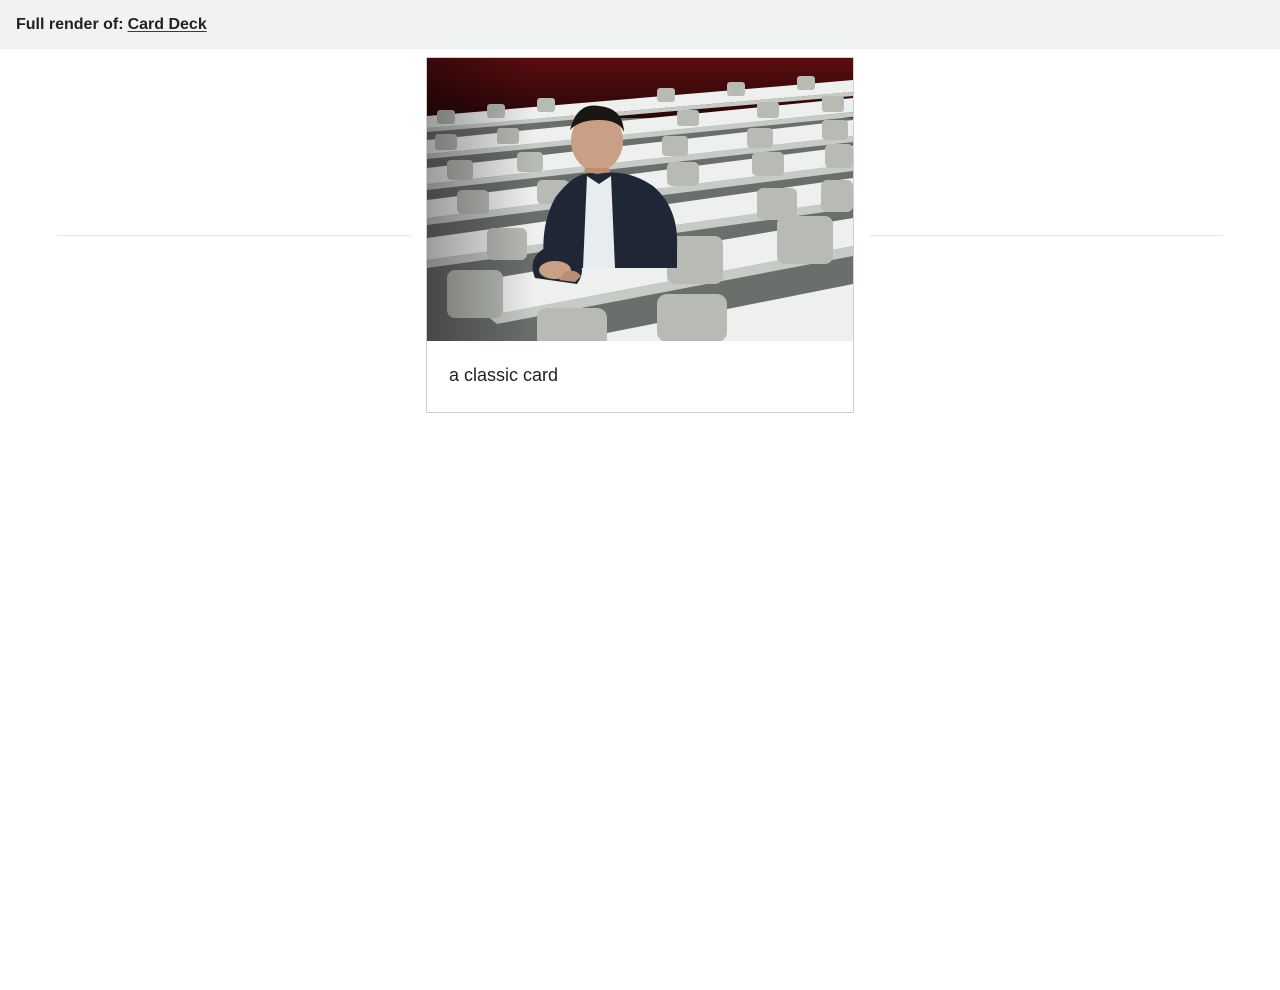  Describe the element at coordinates (504, 375) in the screenshot. I see `card-caption: a classic card` at that location.